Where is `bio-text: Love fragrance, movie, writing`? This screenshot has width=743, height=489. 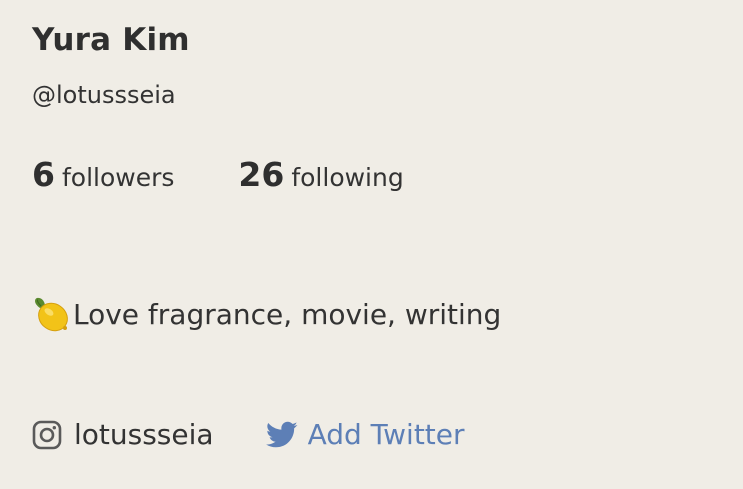
bio-text: Love fragrance, movie, writing is located at coordinates (287, 314).